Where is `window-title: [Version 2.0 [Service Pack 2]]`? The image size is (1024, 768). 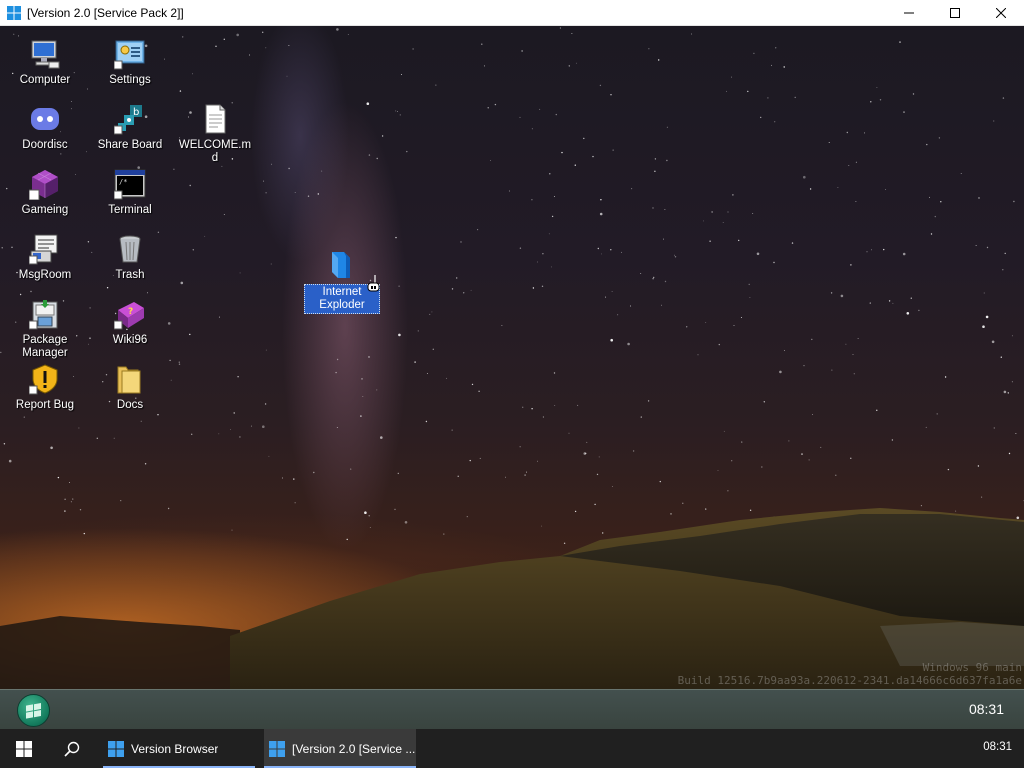 window-title: [Version 2.0 [Service Pack 2]] is located at coordinates (105, 12).